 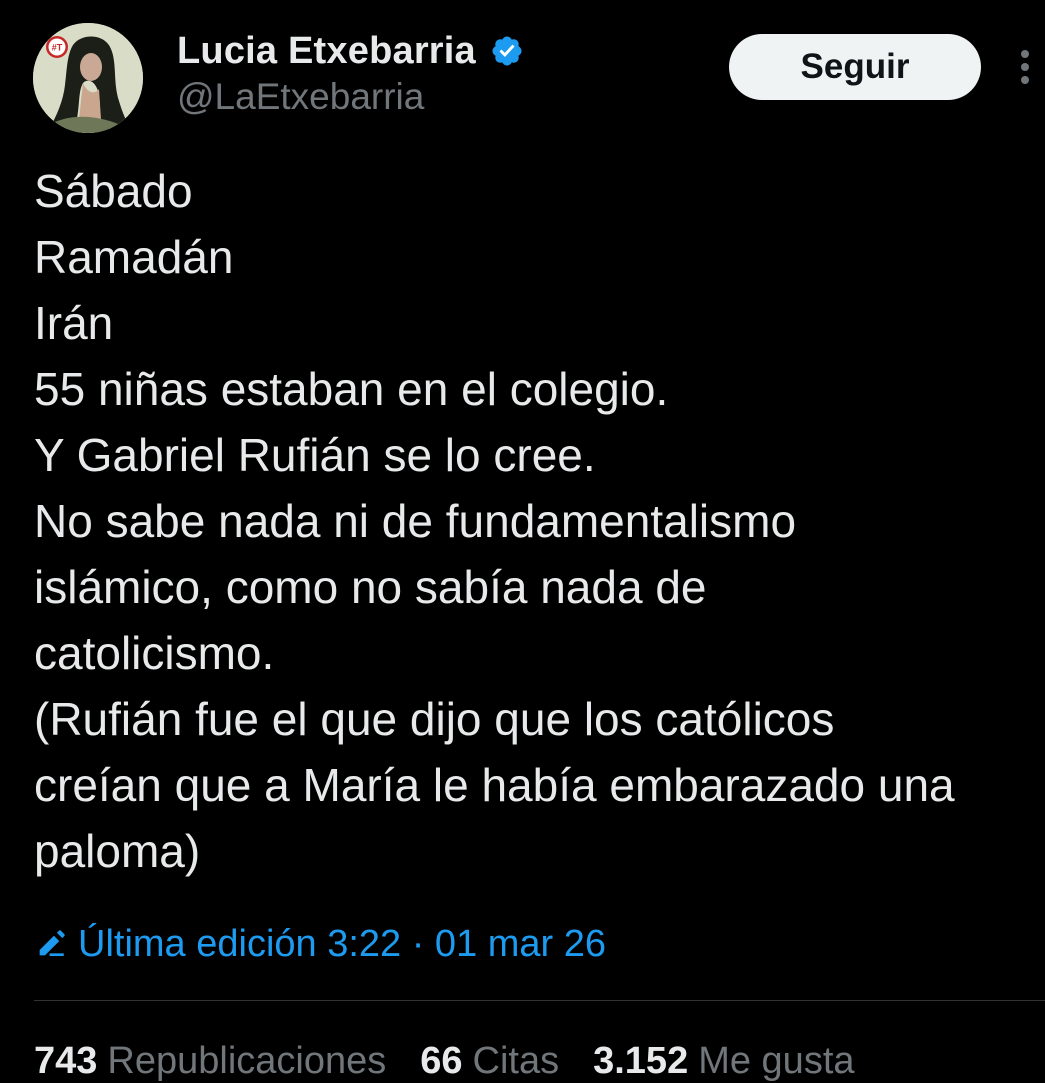 What do you see at coordinates (52, 943) in the screenshot?
I see `pencil-icon` at bounding box center [52, 943].